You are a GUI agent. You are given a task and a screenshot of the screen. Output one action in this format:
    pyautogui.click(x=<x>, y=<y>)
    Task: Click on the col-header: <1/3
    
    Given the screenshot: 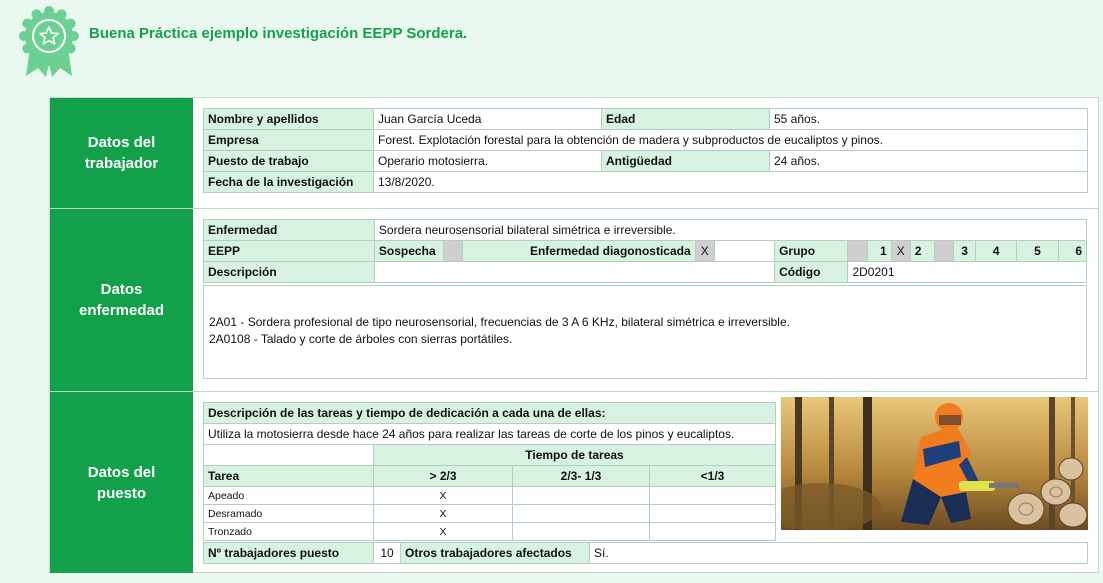 What is the action you would take?
    pyautogui.click(x=712, y=476)
    